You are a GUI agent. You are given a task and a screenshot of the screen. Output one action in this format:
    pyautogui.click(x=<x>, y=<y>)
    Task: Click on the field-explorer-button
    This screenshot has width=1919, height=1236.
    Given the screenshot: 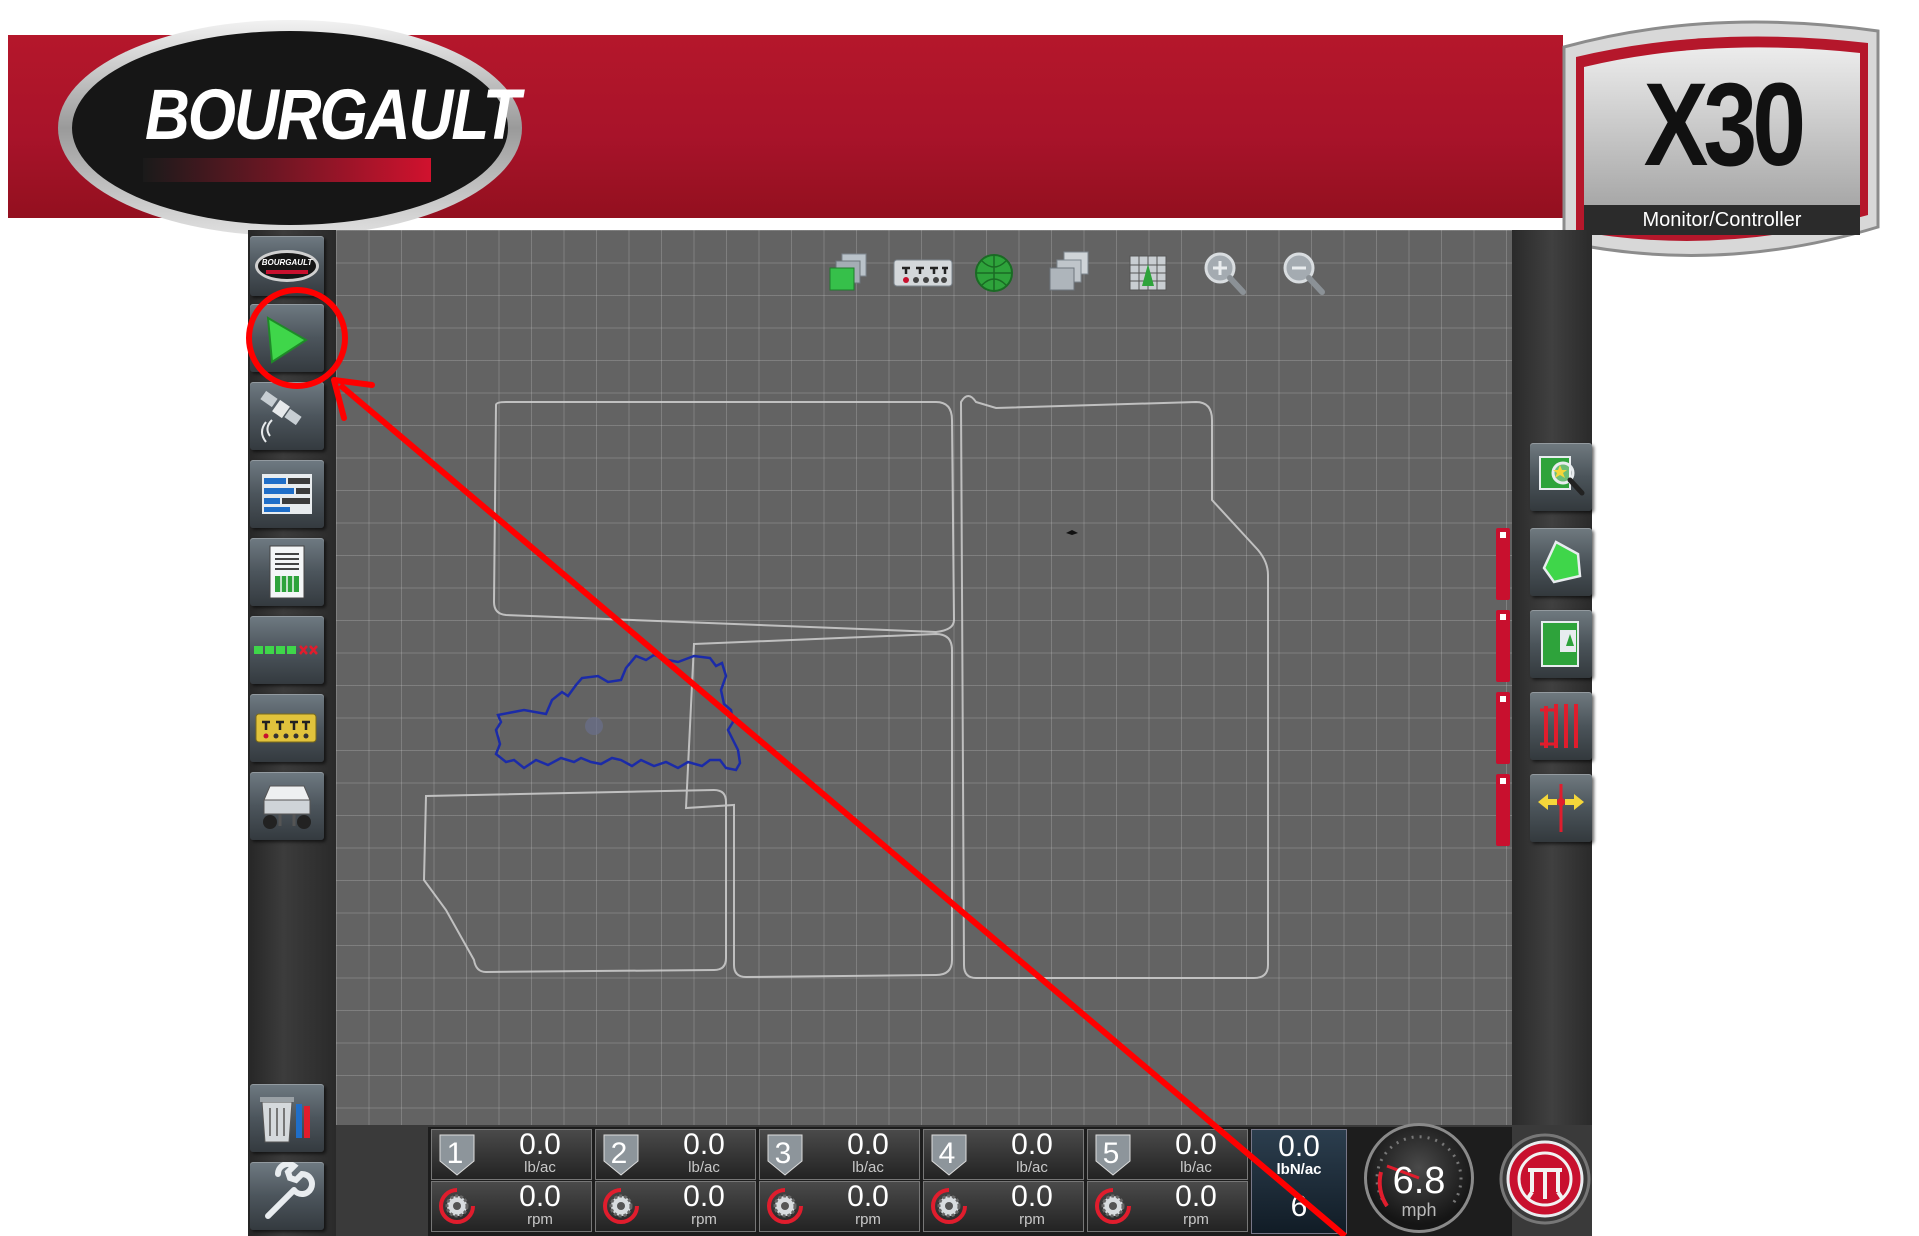 What is the action you would take?
    pyautogui.click(x=1561, y=477)
    